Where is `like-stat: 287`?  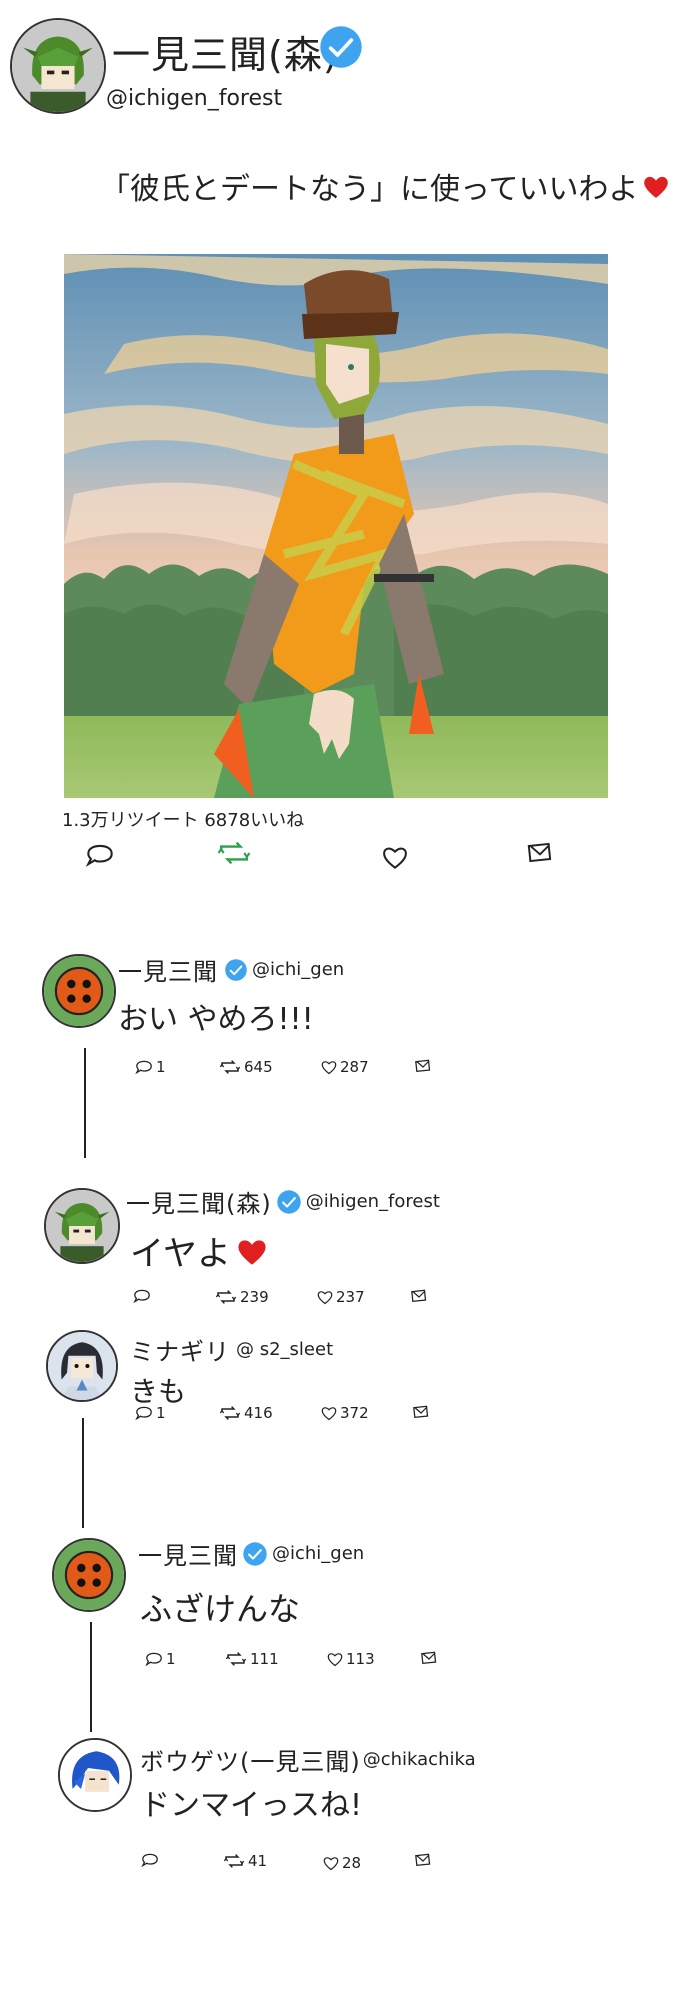 like-stat: 287 is located at coordinates (344, 1067).